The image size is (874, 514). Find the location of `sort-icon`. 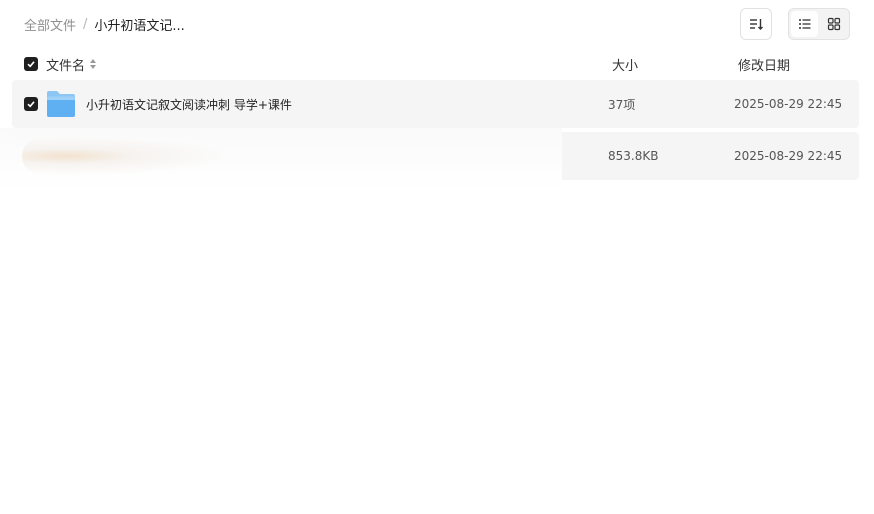

sort-icon is located at coordinates (756, 24).